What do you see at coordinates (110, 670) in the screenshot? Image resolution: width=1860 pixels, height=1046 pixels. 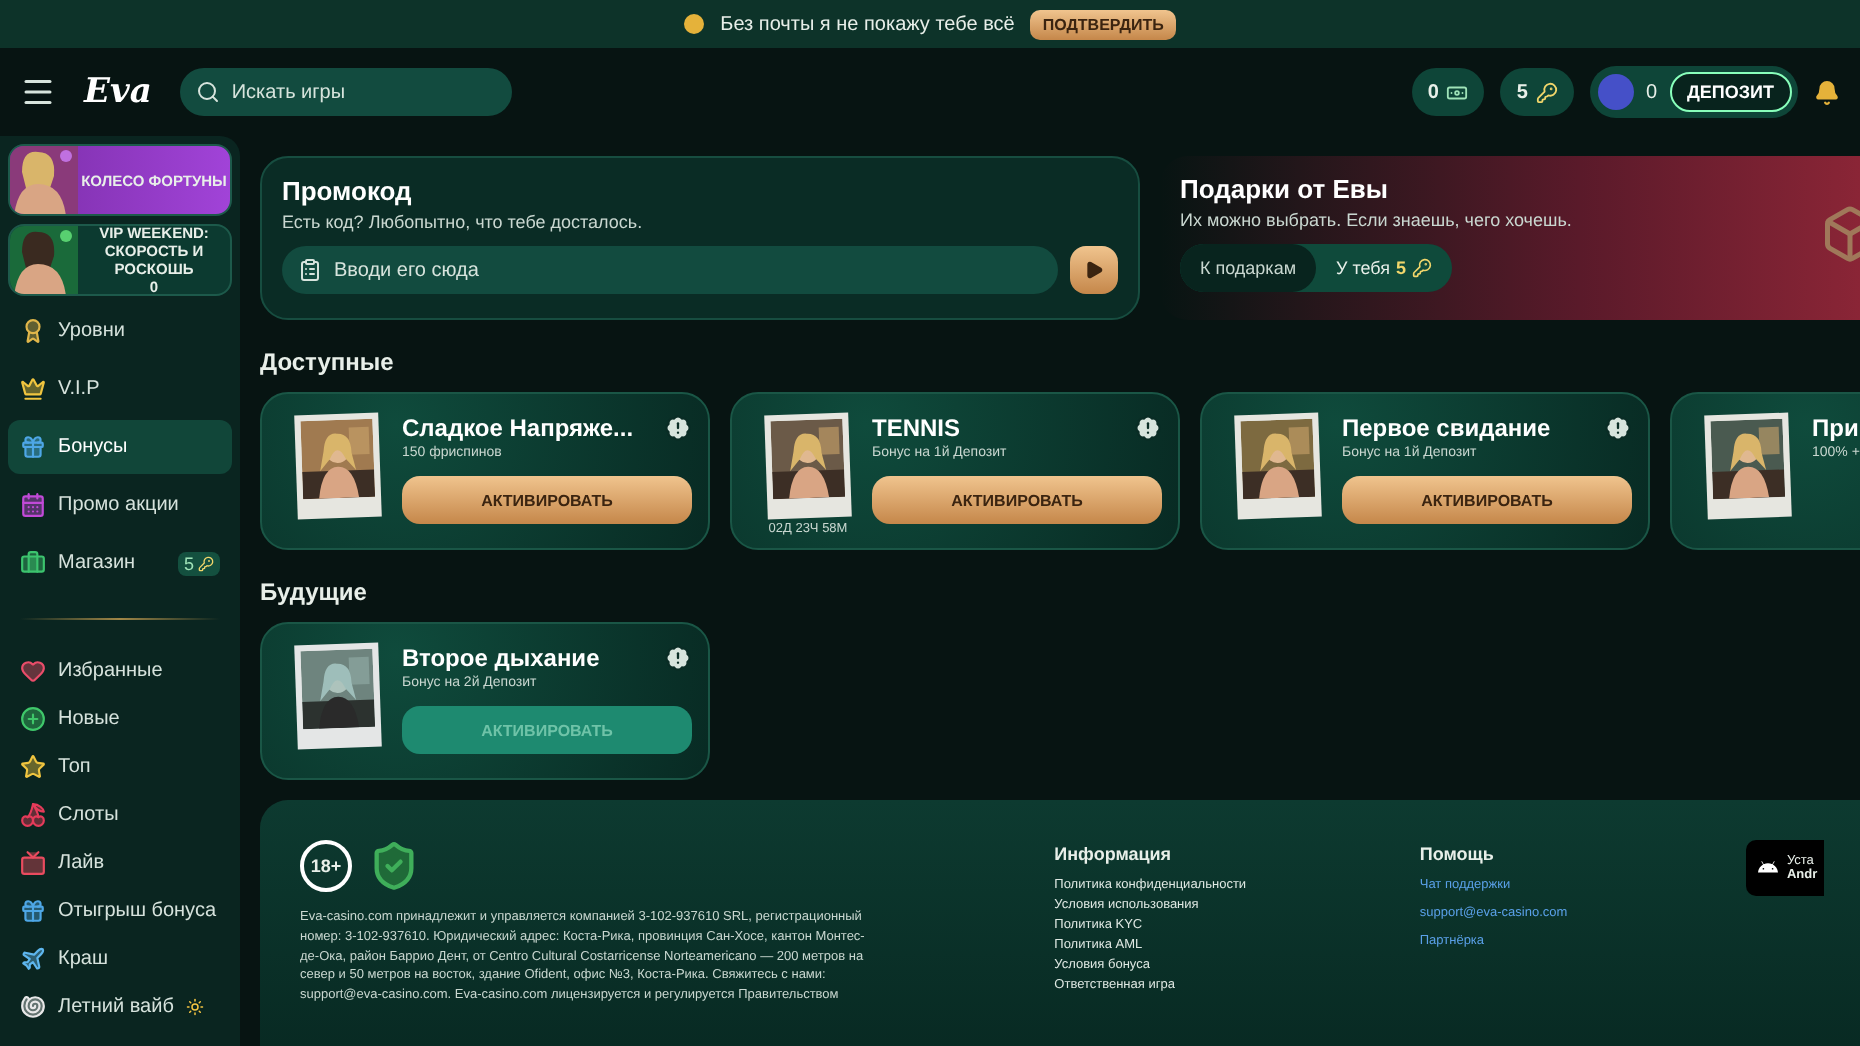 I see `sidebar-label: Избранные` at bounding box center [110, 670].